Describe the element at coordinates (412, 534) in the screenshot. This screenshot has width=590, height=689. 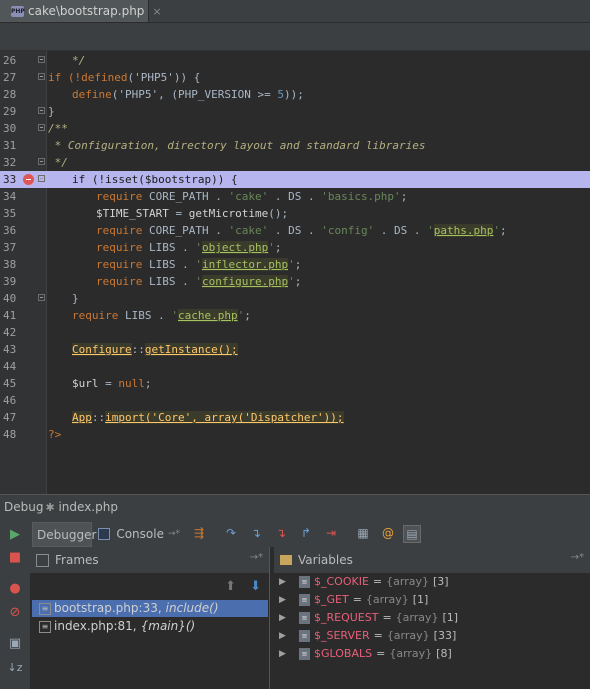
I see `settings-icon: ▤` at that location.